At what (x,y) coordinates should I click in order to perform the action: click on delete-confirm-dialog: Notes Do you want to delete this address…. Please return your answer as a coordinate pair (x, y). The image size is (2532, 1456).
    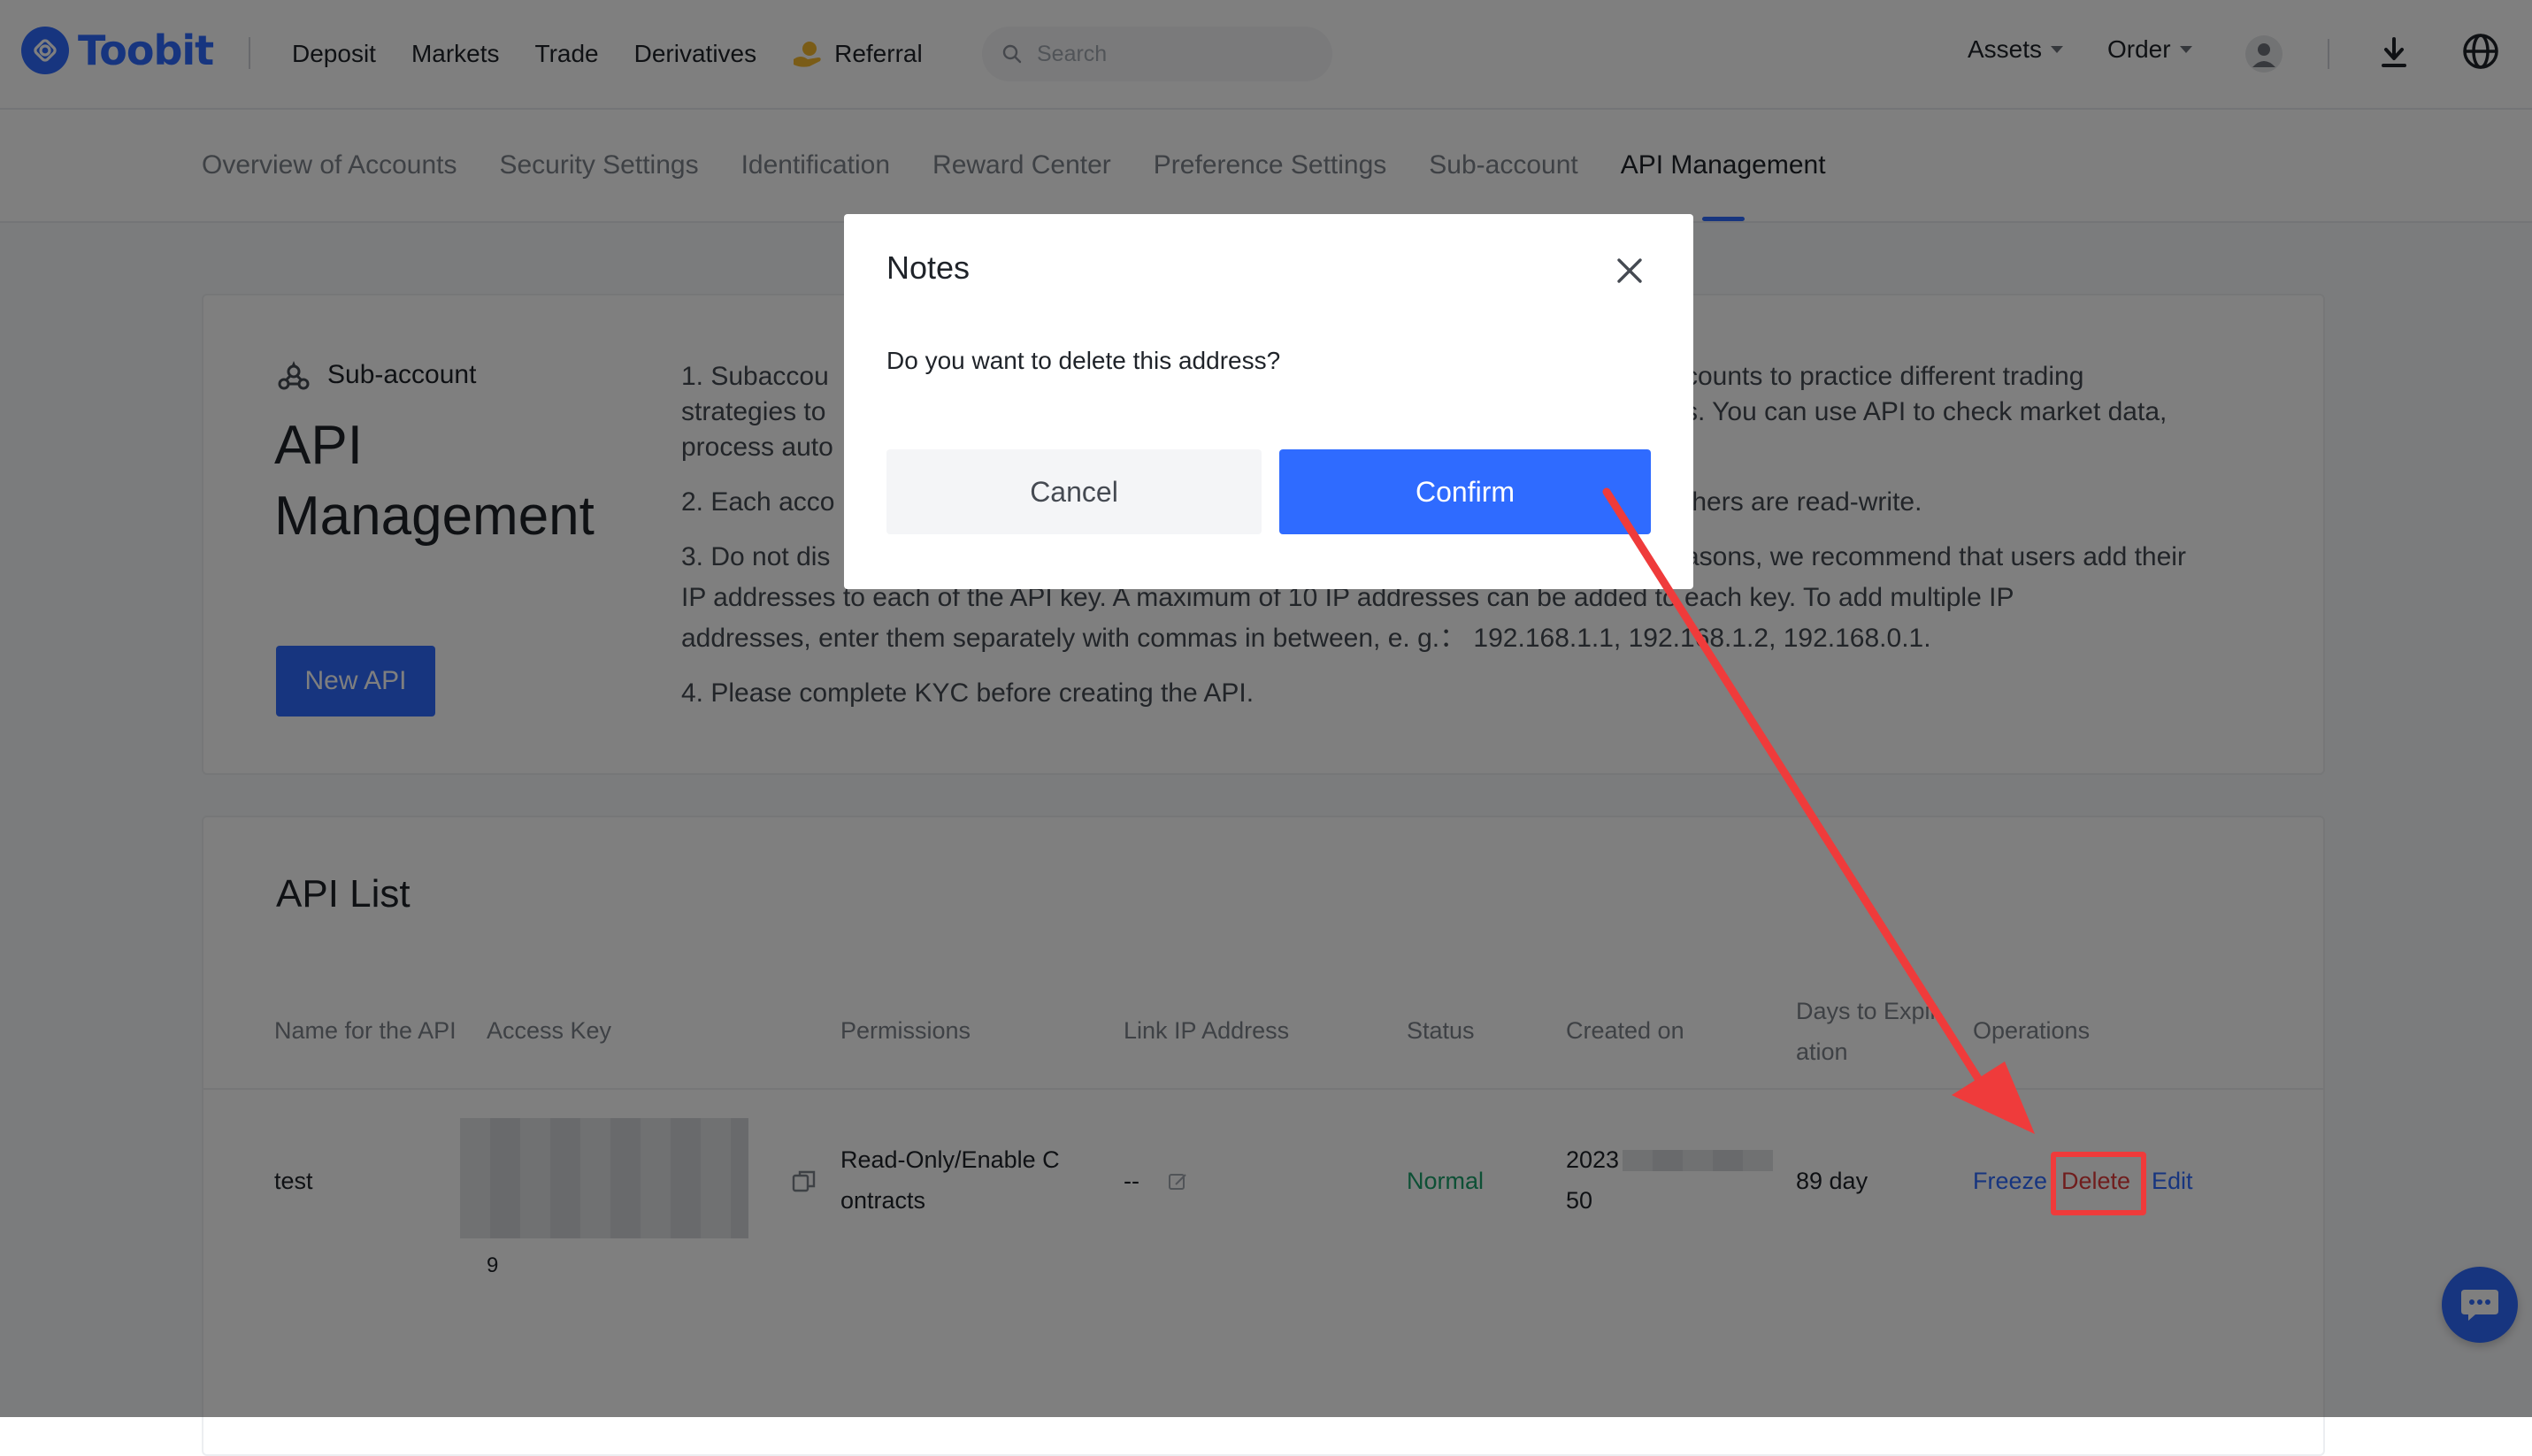
    Looking at the image, I should click on (1268, 401).